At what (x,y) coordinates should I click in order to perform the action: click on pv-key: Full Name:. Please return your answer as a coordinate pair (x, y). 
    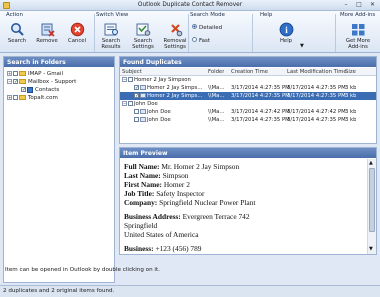
    Looking at the image, I should click on (142, 166).